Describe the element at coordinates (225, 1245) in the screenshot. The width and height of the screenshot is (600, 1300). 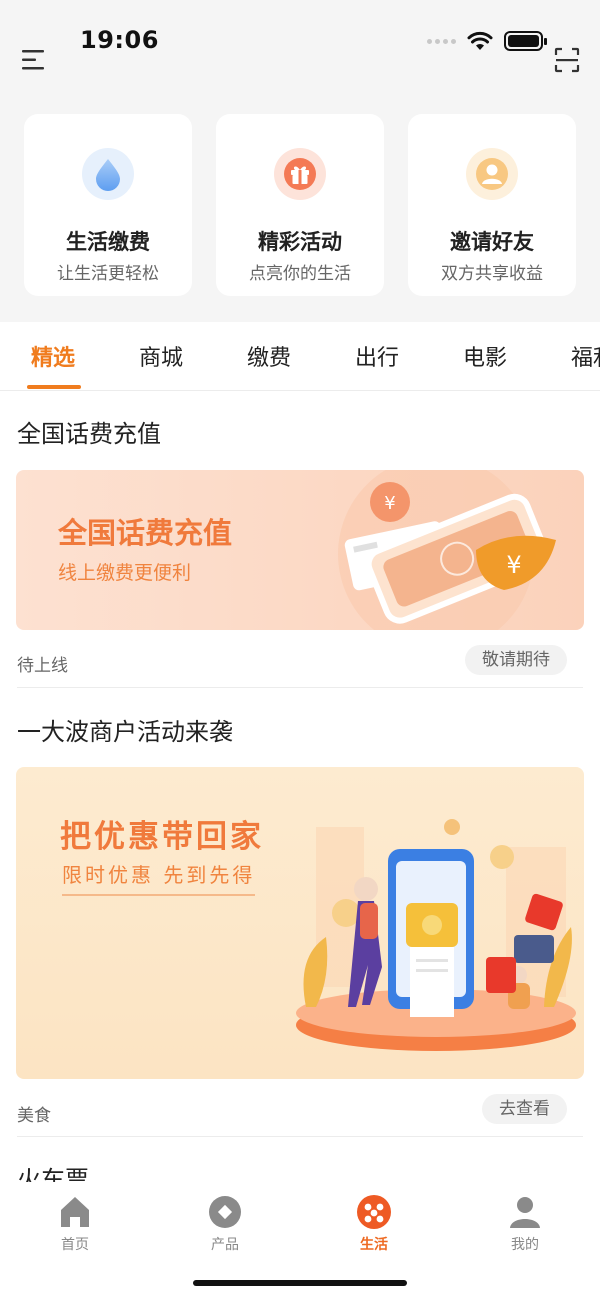
I see `nav-label: 产品` at that location.